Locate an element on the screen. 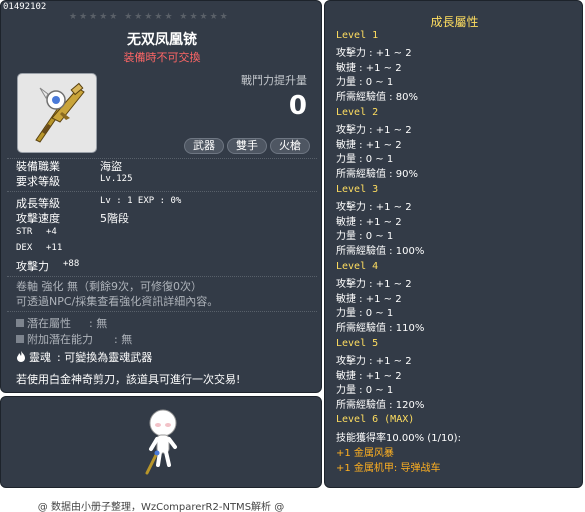  character-preview is located at coordinates (161, 442).